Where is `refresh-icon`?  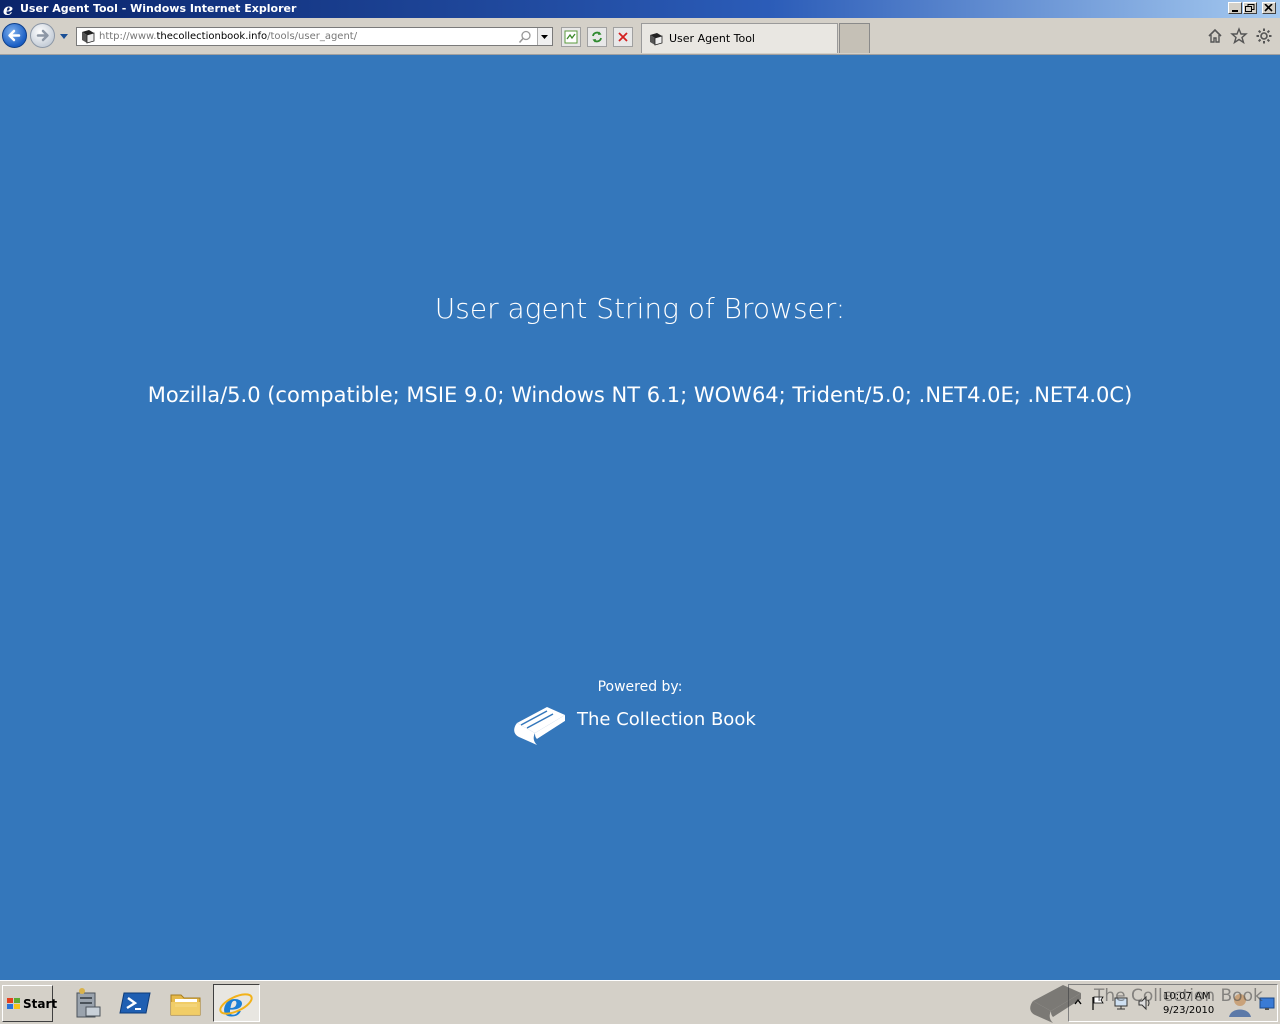 refresh-icon is located at coordinates (597, 37).